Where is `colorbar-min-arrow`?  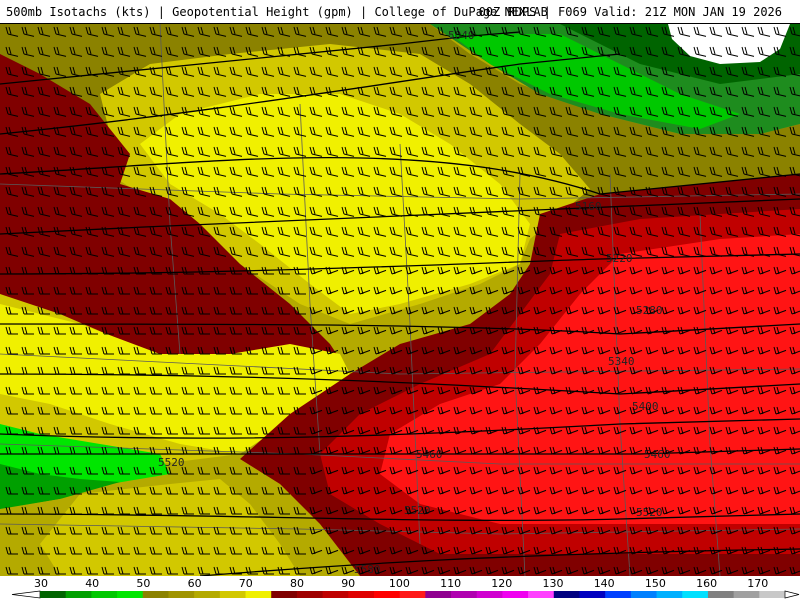
colorbar-min-arrow is located at coordinates (26, 594).